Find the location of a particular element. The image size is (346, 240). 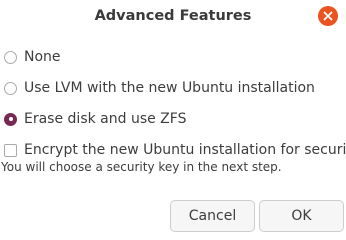

close-icon is located at coordinates (328, 16).